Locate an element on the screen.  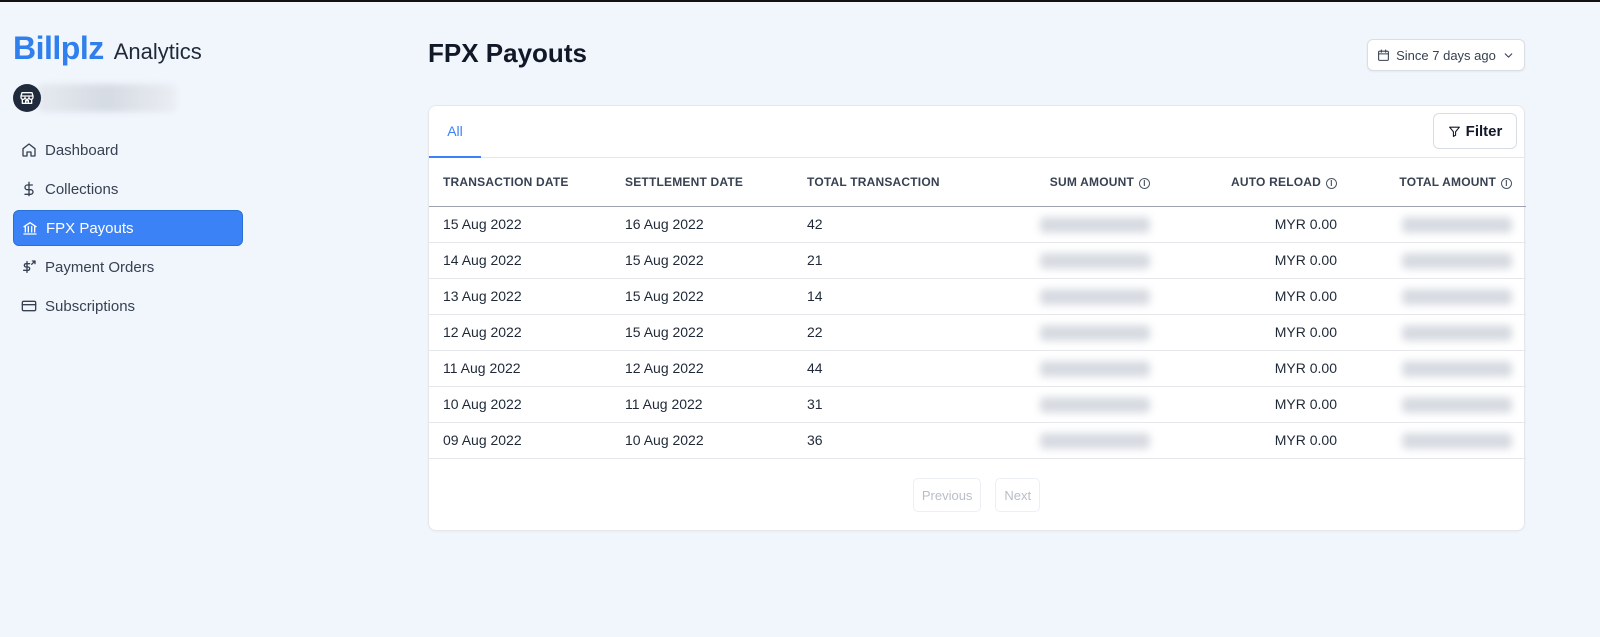
table-cell: 14 Aug 2022 is located at coordinates (520, 260).